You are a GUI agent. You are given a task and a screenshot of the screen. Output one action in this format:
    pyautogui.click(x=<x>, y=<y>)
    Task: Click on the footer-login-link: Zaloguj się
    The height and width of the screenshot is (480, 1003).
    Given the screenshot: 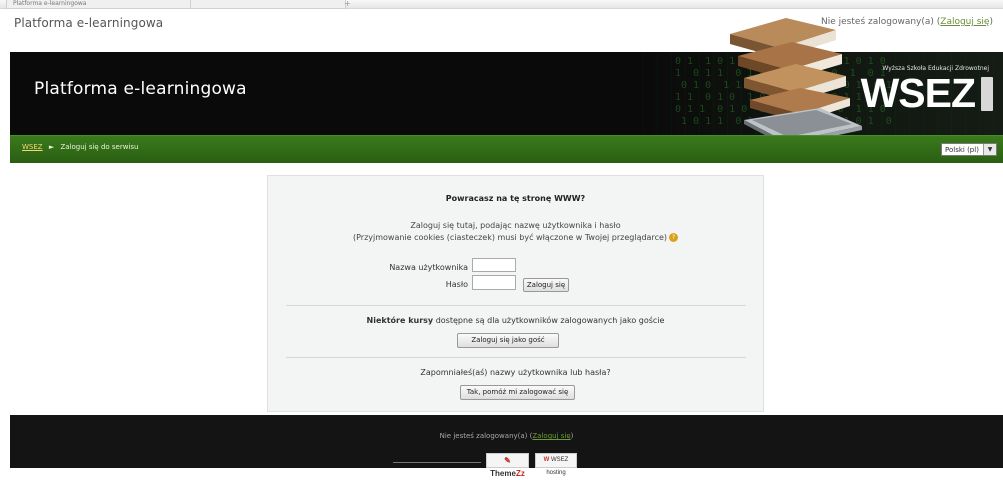 What is the action you would take?
    pyautogui.click(x=551, y=436)
    